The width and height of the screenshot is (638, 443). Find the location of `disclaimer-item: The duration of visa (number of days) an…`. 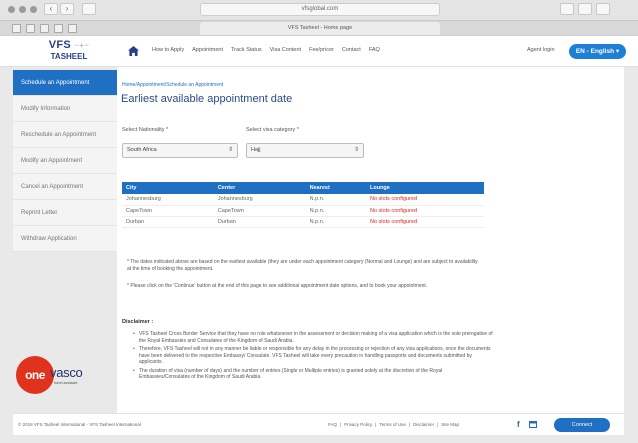

disclaimer-item: The duration of visa (number of days) an… is located at coordinates (313, 374).